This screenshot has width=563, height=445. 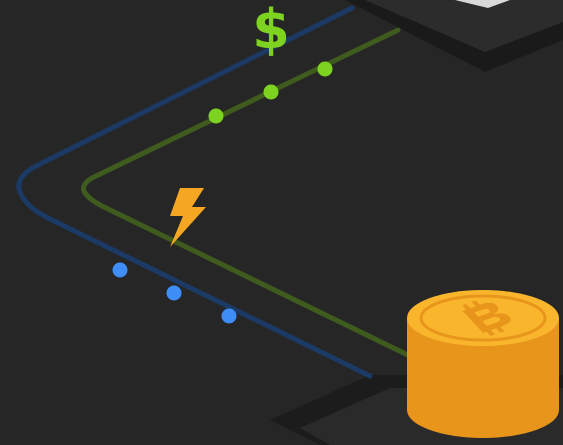 I want to click on bitcoin-coin-stack-icon, so click(x=483, y=364).